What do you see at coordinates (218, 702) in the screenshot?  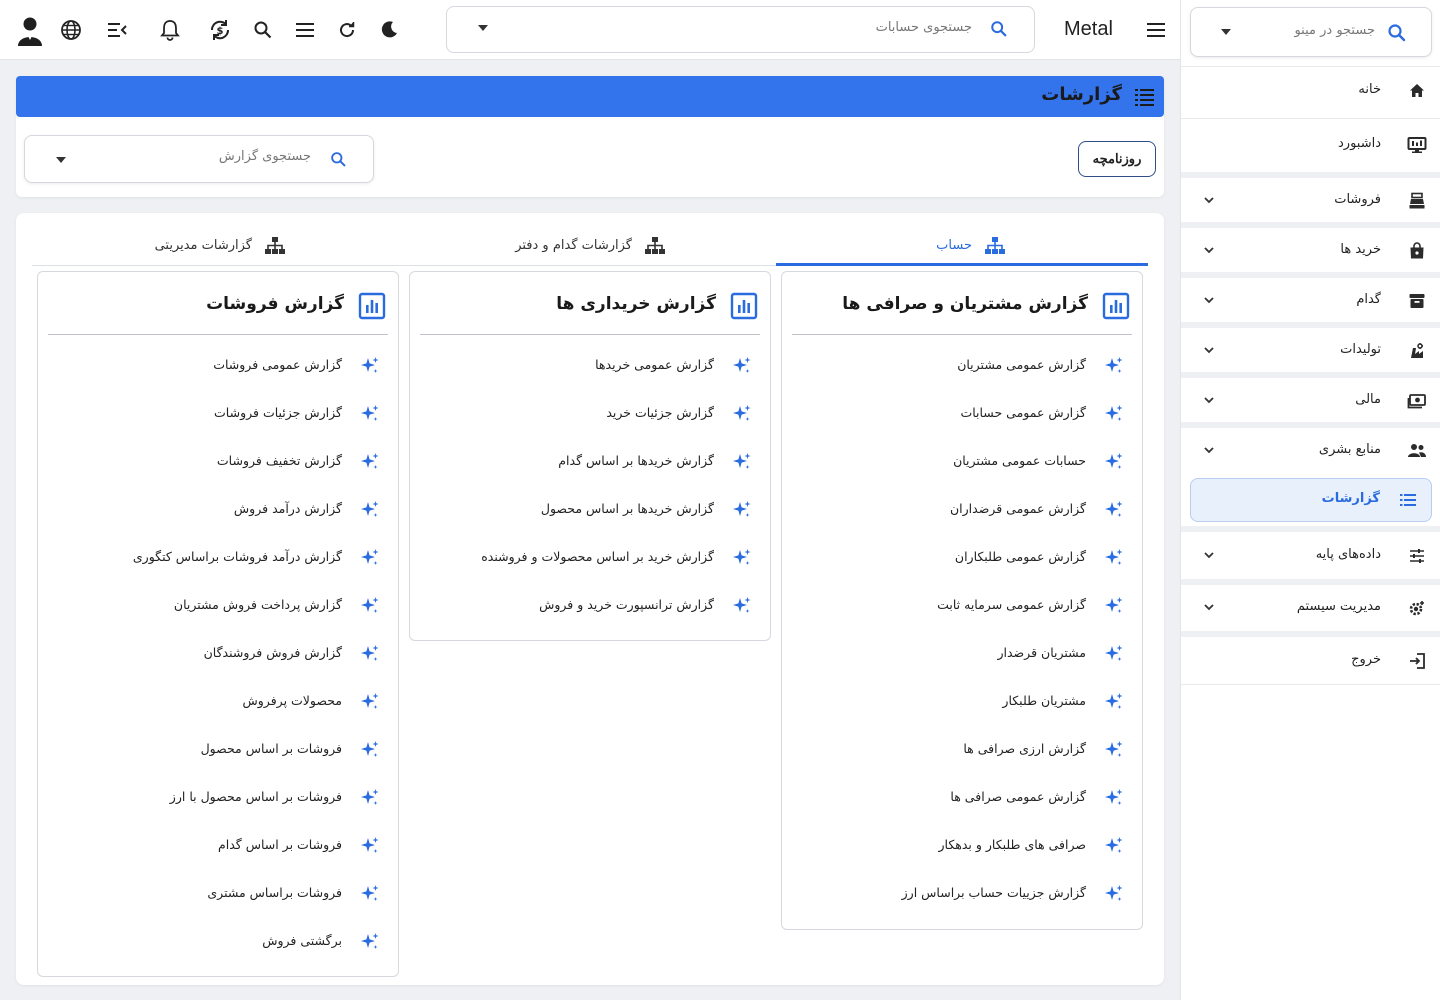 I see `report-link: محصولات پرفروش` at bounding box center [218, 702].